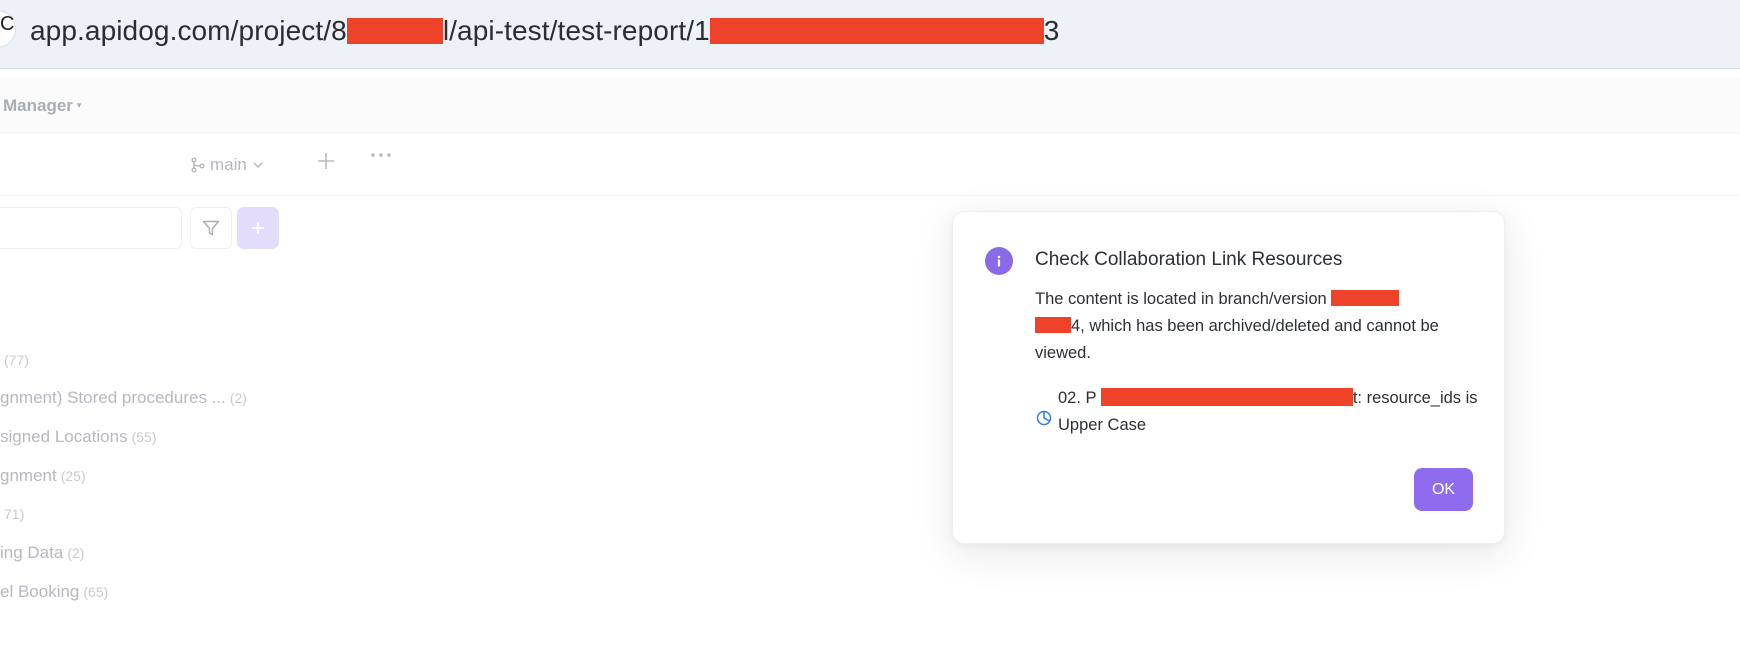  What do you see at coordinates (91, 228) in the screenshot?
I see `search-input` at bounding box center [91, 228].